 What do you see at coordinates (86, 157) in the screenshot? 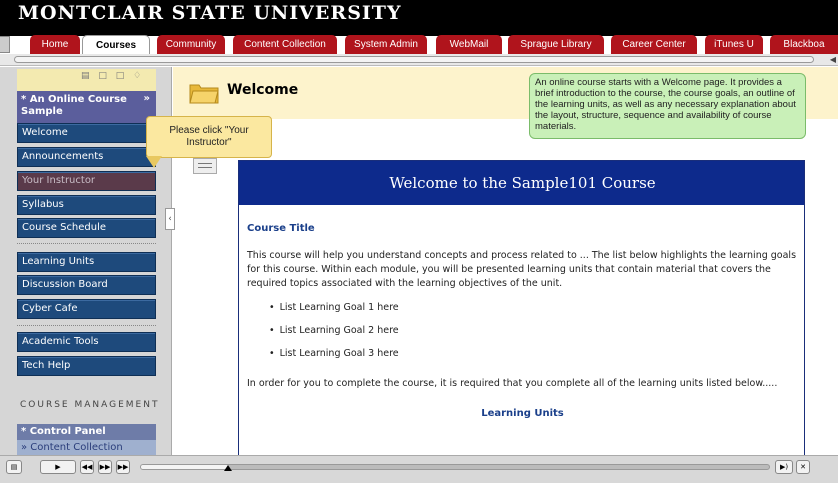
I see `sidebar-item-announcements: Announcements` at bounding box center [86, 157].